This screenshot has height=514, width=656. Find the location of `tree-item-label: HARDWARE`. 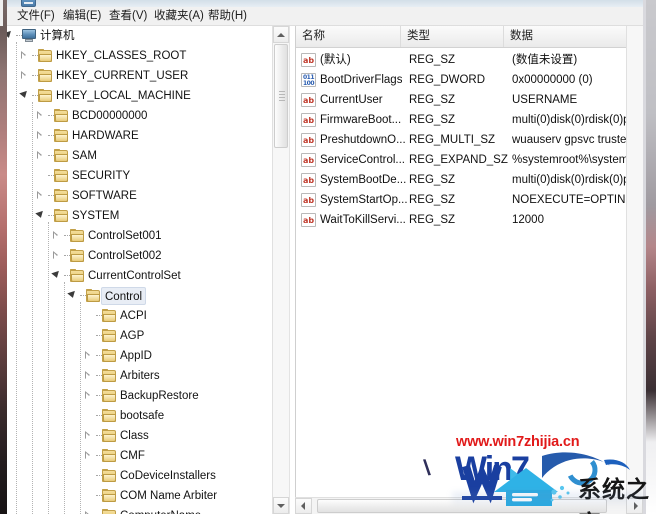

tree-item-label: HARDWARE is located at coordinates (105, 136).